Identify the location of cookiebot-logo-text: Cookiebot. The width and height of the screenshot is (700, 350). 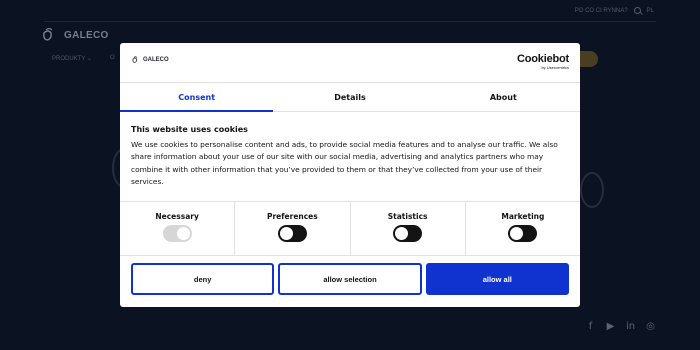
(543, 59).